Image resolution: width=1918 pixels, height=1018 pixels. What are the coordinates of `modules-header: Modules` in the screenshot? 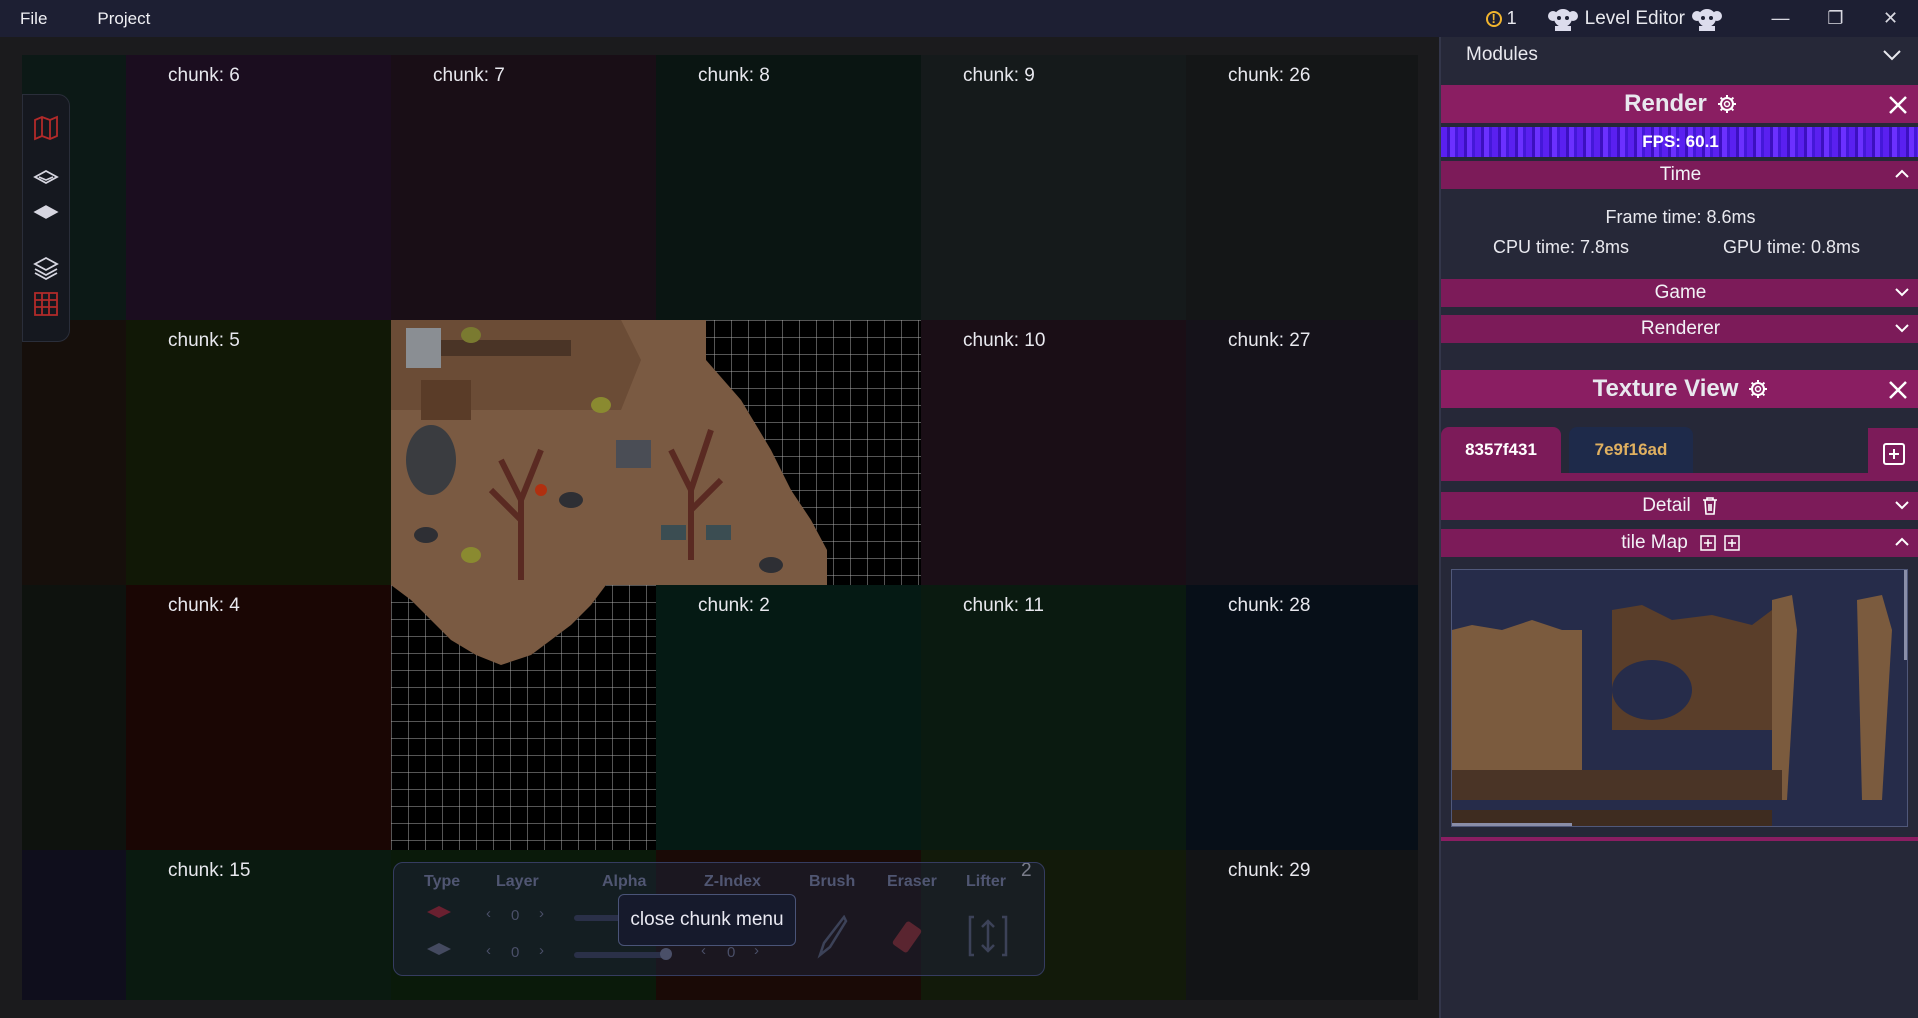 It's located at (1679, 55).